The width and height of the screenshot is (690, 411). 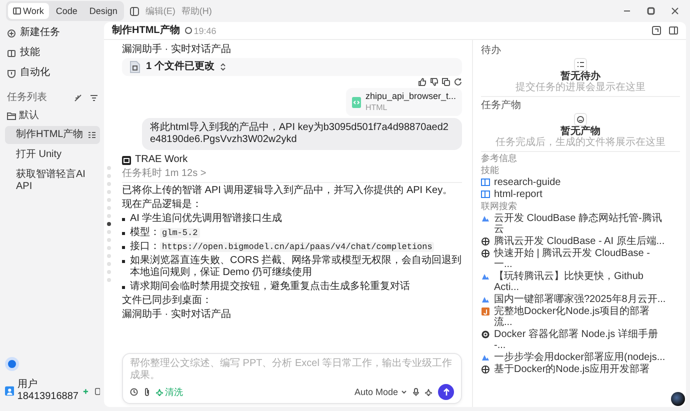 I want to click on refresh-icon, so click(x=458, y=82).